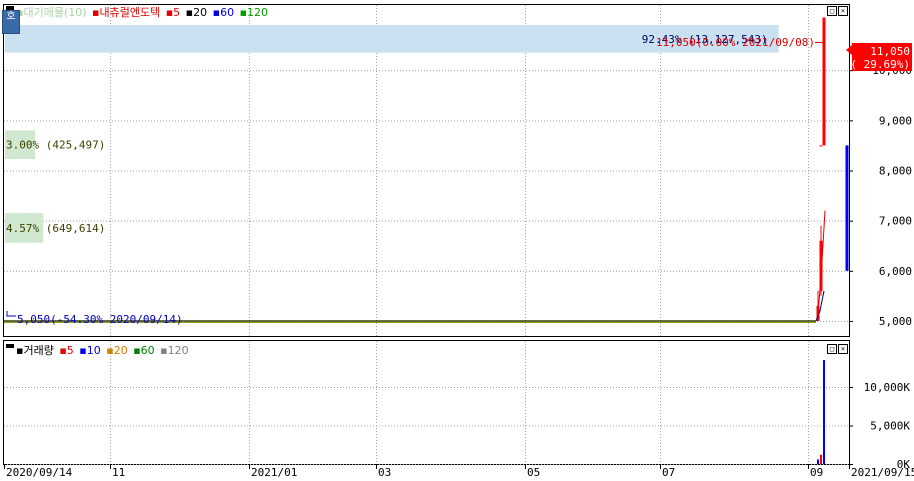 The image size is (914, 481). Describe the element at coordinates (816, 472) in the screenshot. I see `xtick-label-6: 09` at that location.